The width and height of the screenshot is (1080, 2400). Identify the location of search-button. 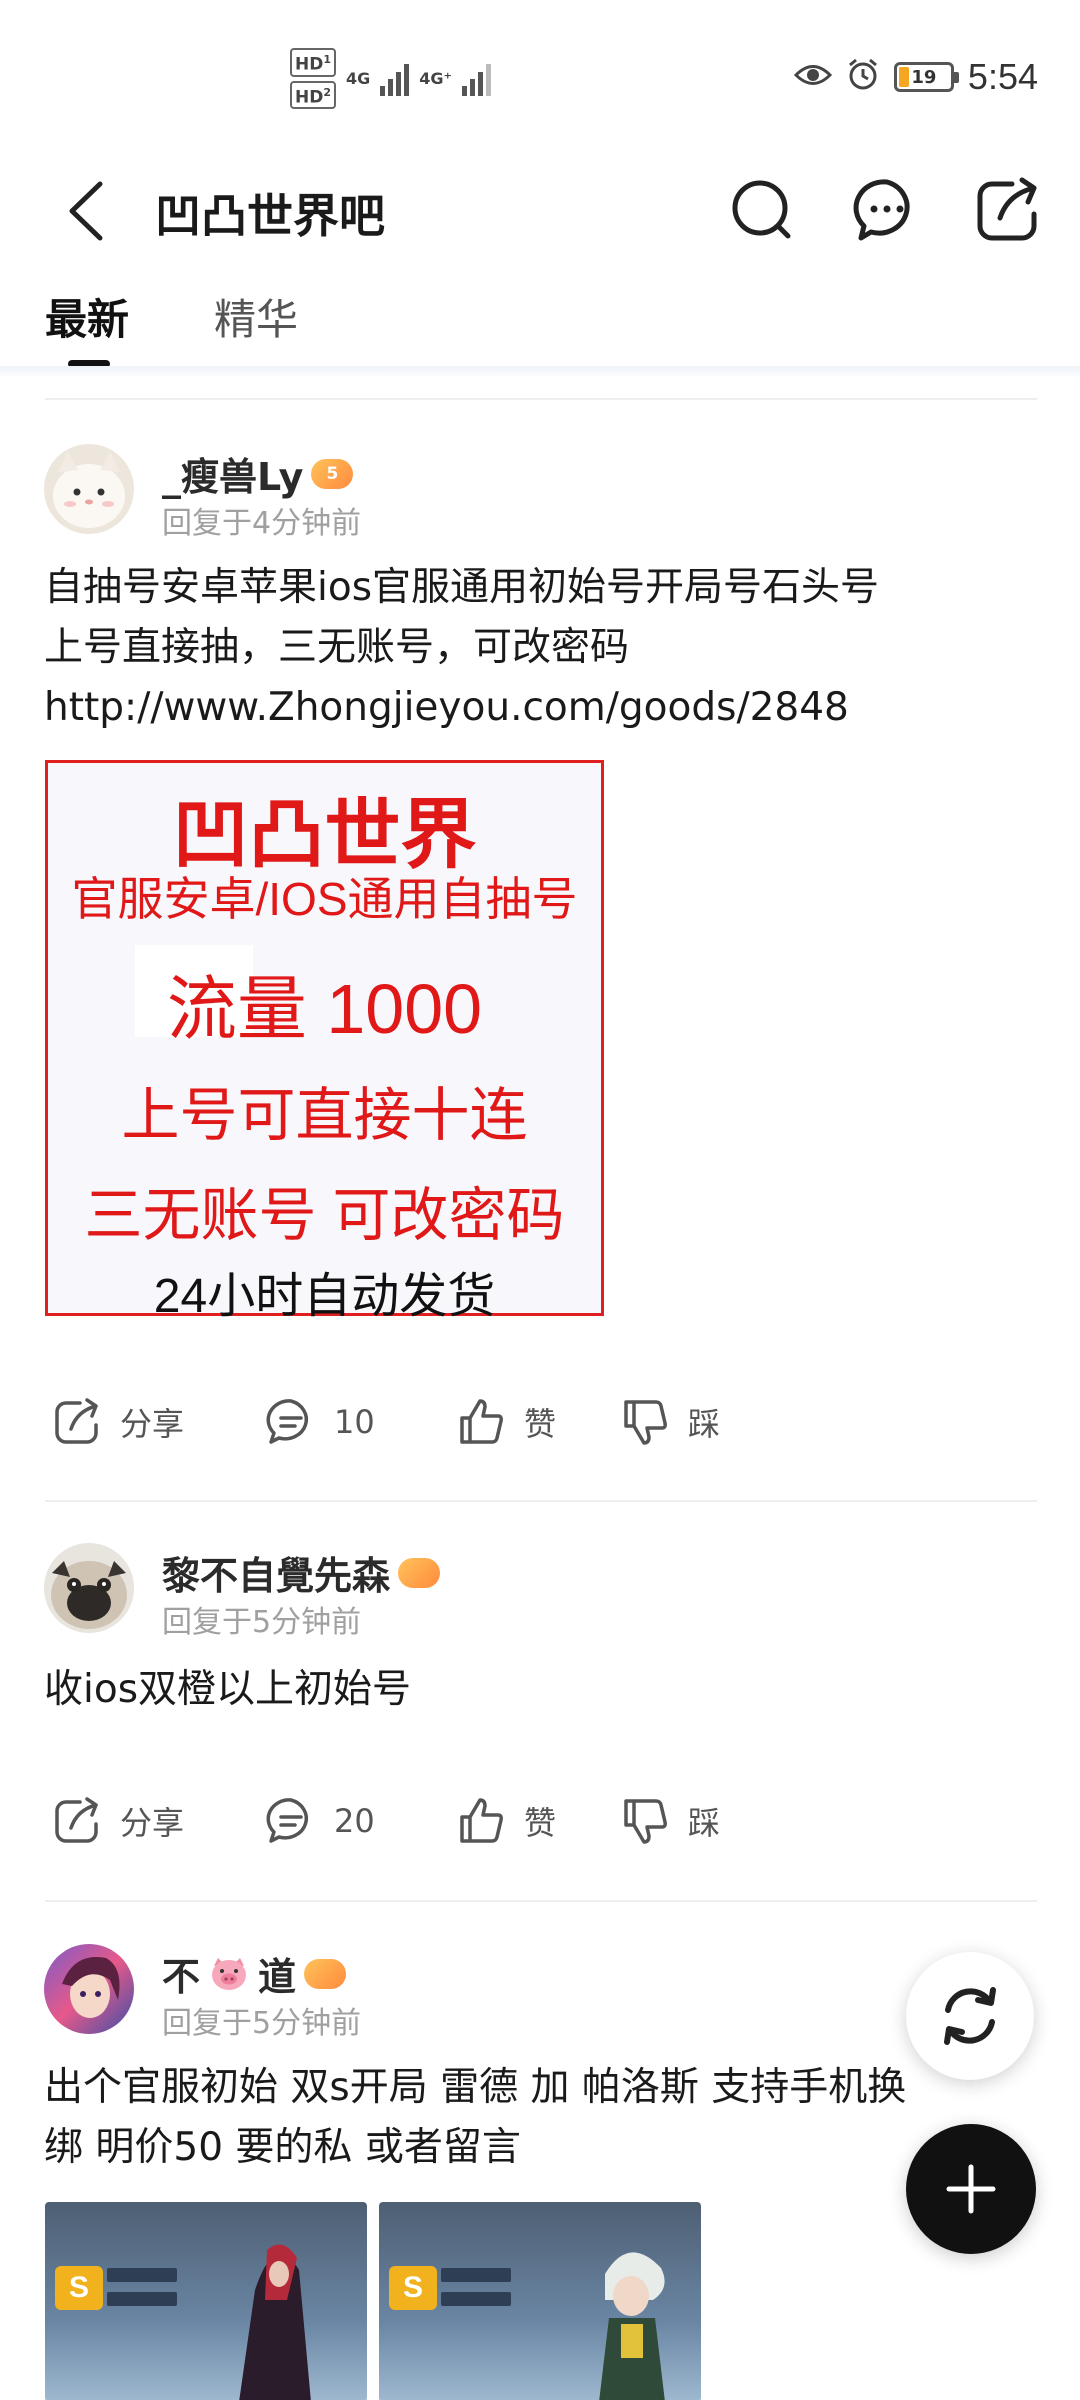
(762, 210).